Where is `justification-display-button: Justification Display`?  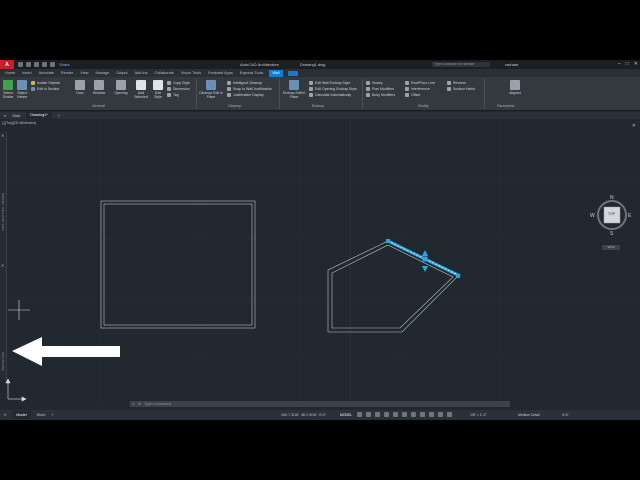
justification-display-button: Justification Display is located at coordinates (245, 95).